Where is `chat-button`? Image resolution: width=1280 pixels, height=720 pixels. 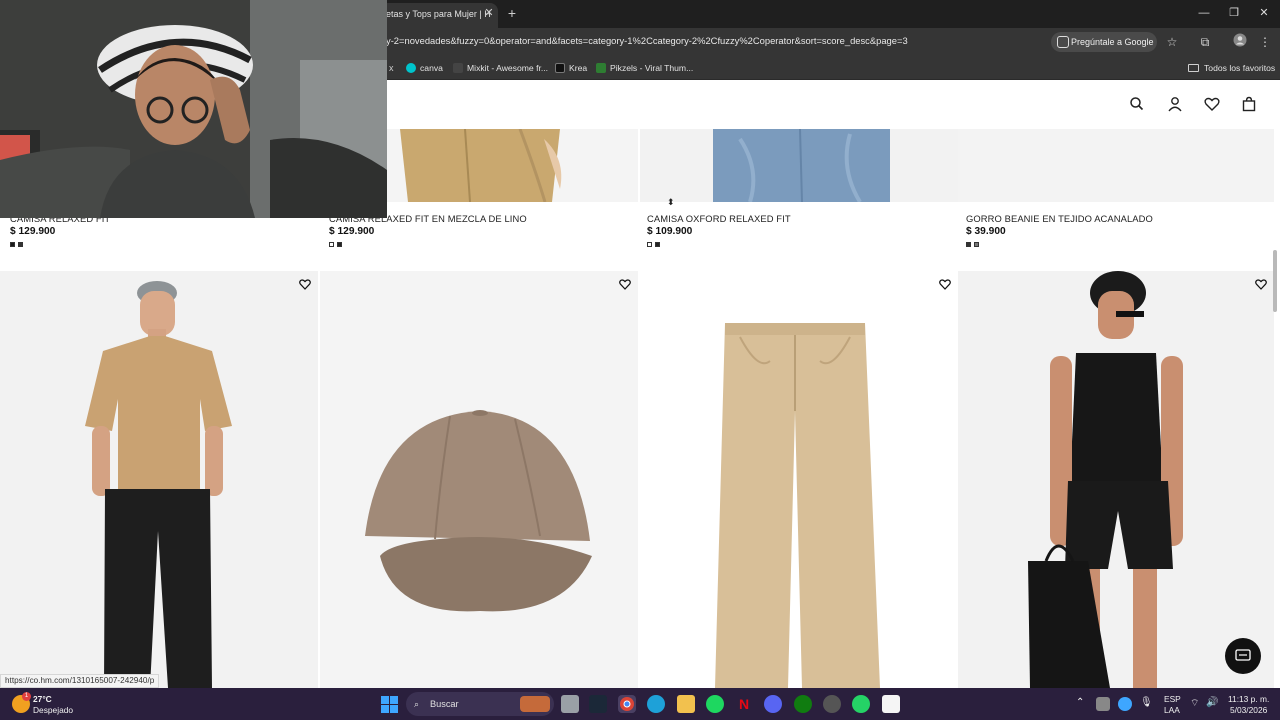
chat-button is located at coordinates (1243, 656).